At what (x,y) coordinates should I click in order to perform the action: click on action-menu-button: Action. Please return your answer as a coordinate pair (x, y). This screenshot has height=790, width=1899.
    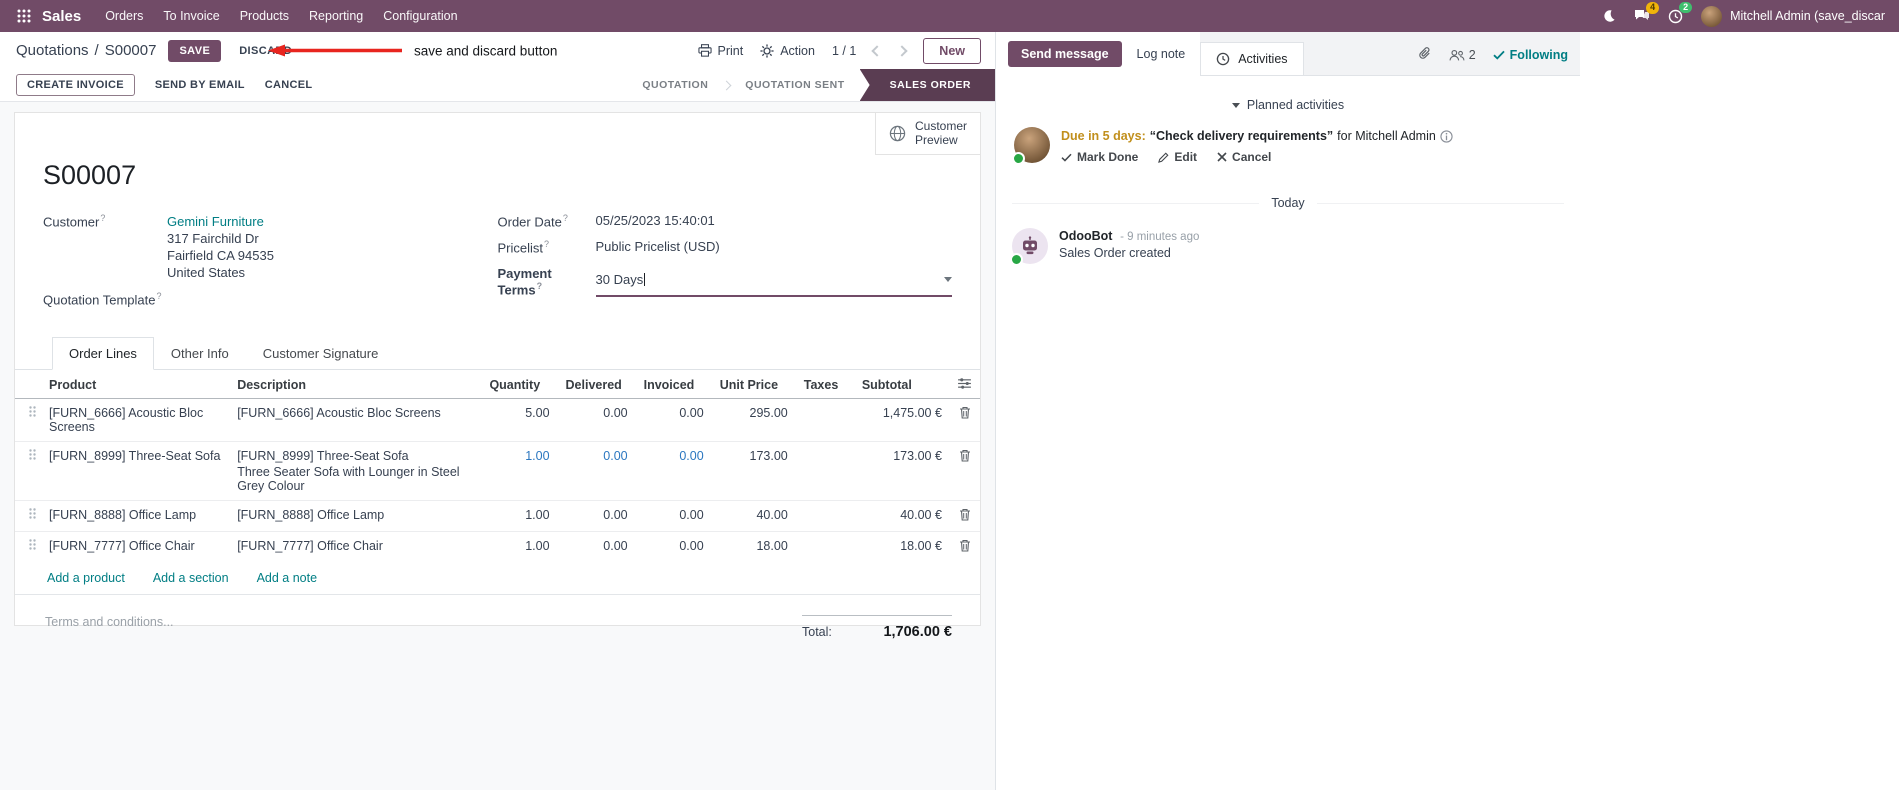
    Looking at the image, I should click on (787, 51).